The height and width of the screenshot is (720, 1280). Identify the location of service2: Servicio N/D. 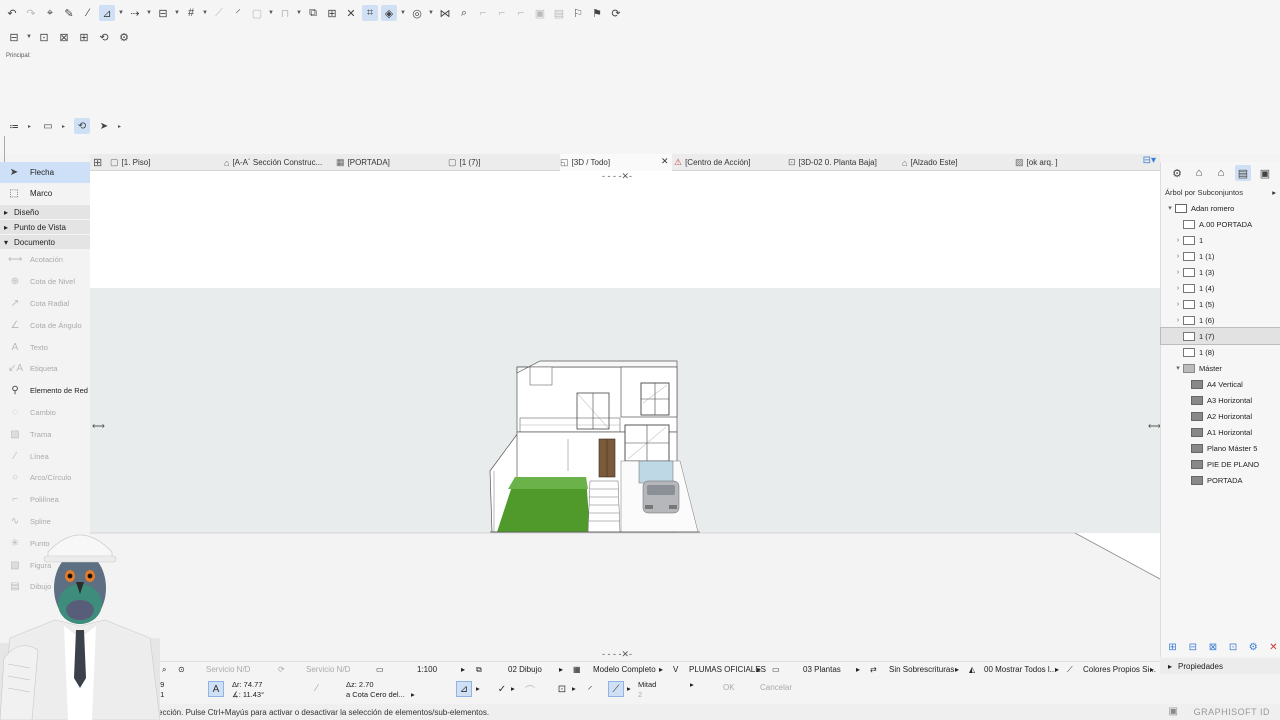
(328, 669).